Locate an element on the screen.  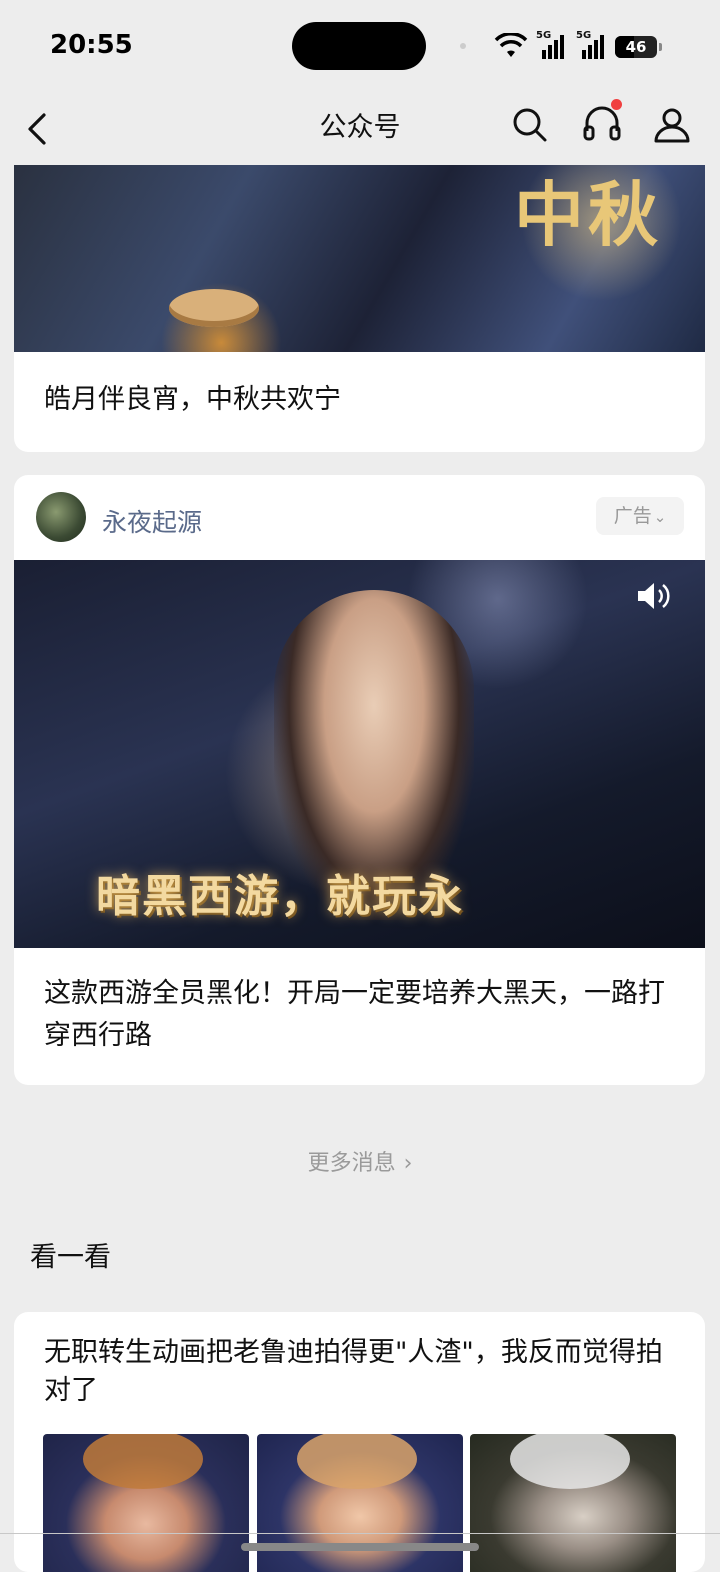
article-cover-image: 中秋 is located at coordinates (359, 258).